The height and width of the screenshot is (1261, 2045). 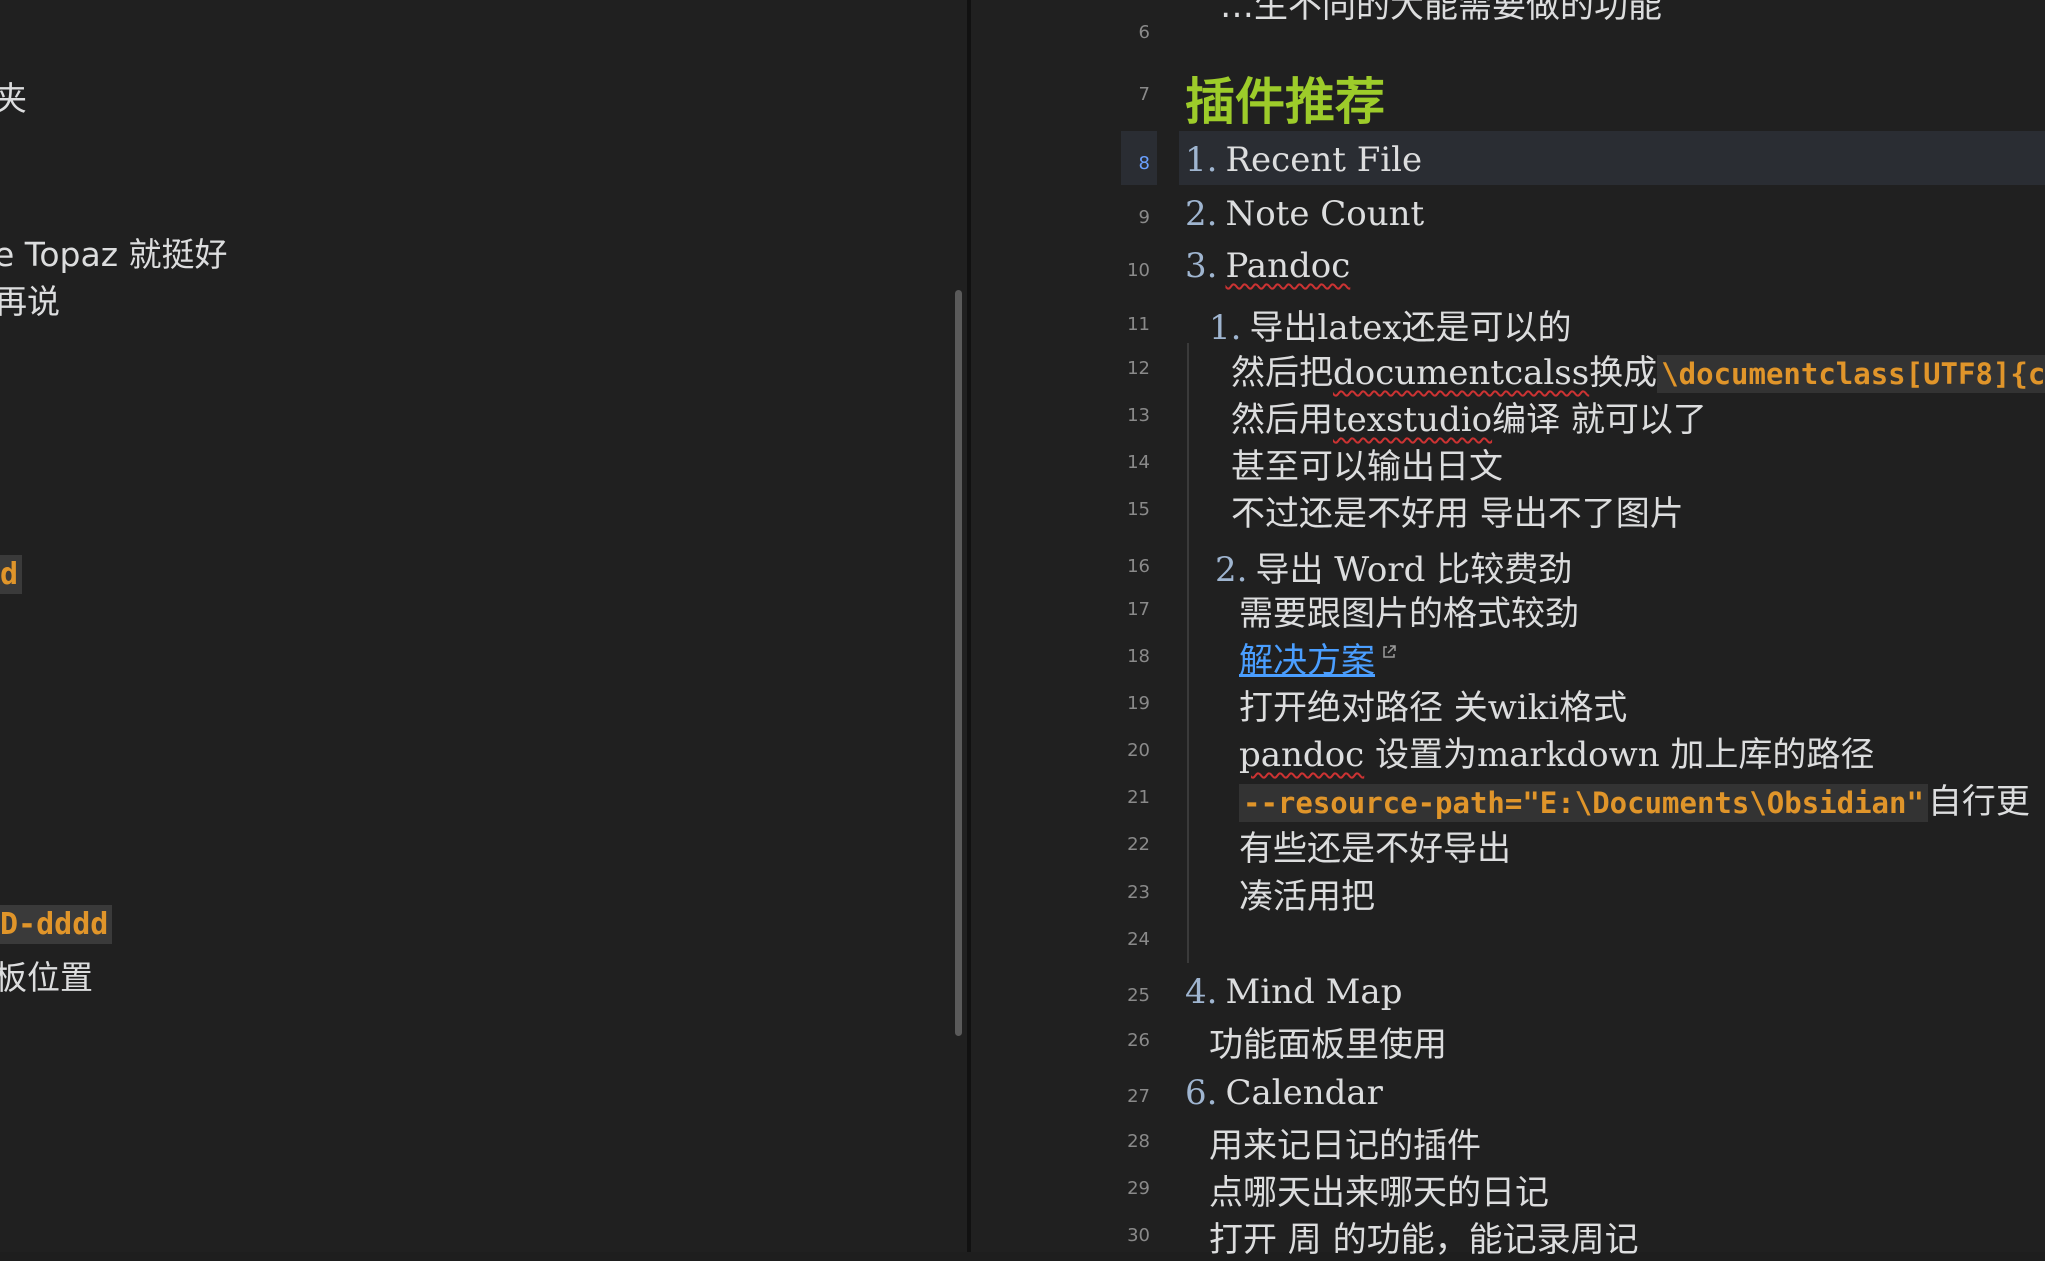 What do you see at coordinates (1307, 661) in the screenshot?
I see `solution-link: 解决方案` at bounding box center [1307, 661].